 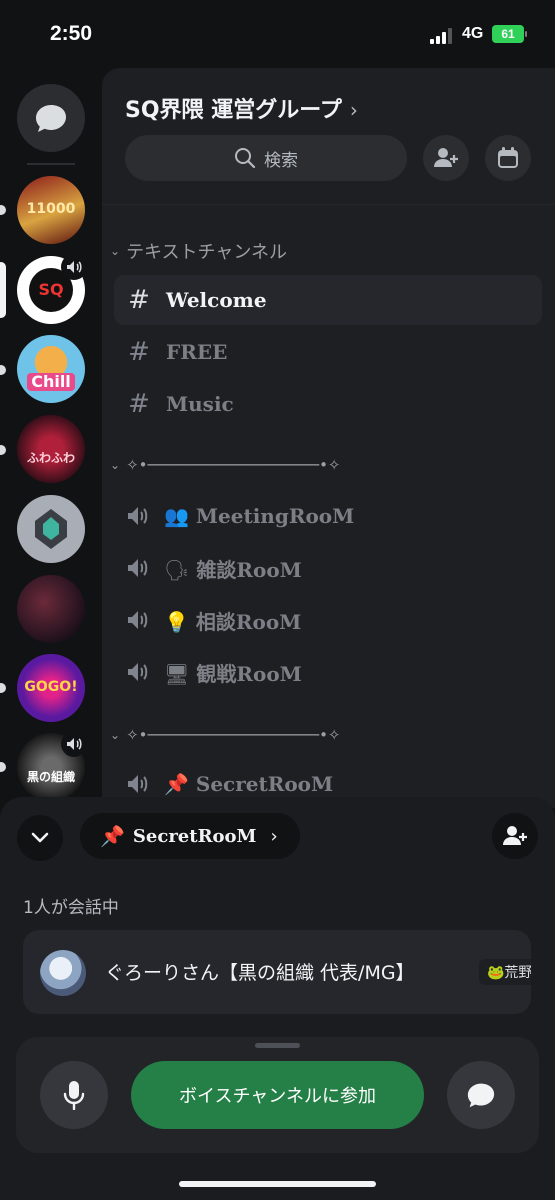 What do you see at coordinates (328, 204) in the screenshot?
I see `header-divider` at bounding box center [328, 204].